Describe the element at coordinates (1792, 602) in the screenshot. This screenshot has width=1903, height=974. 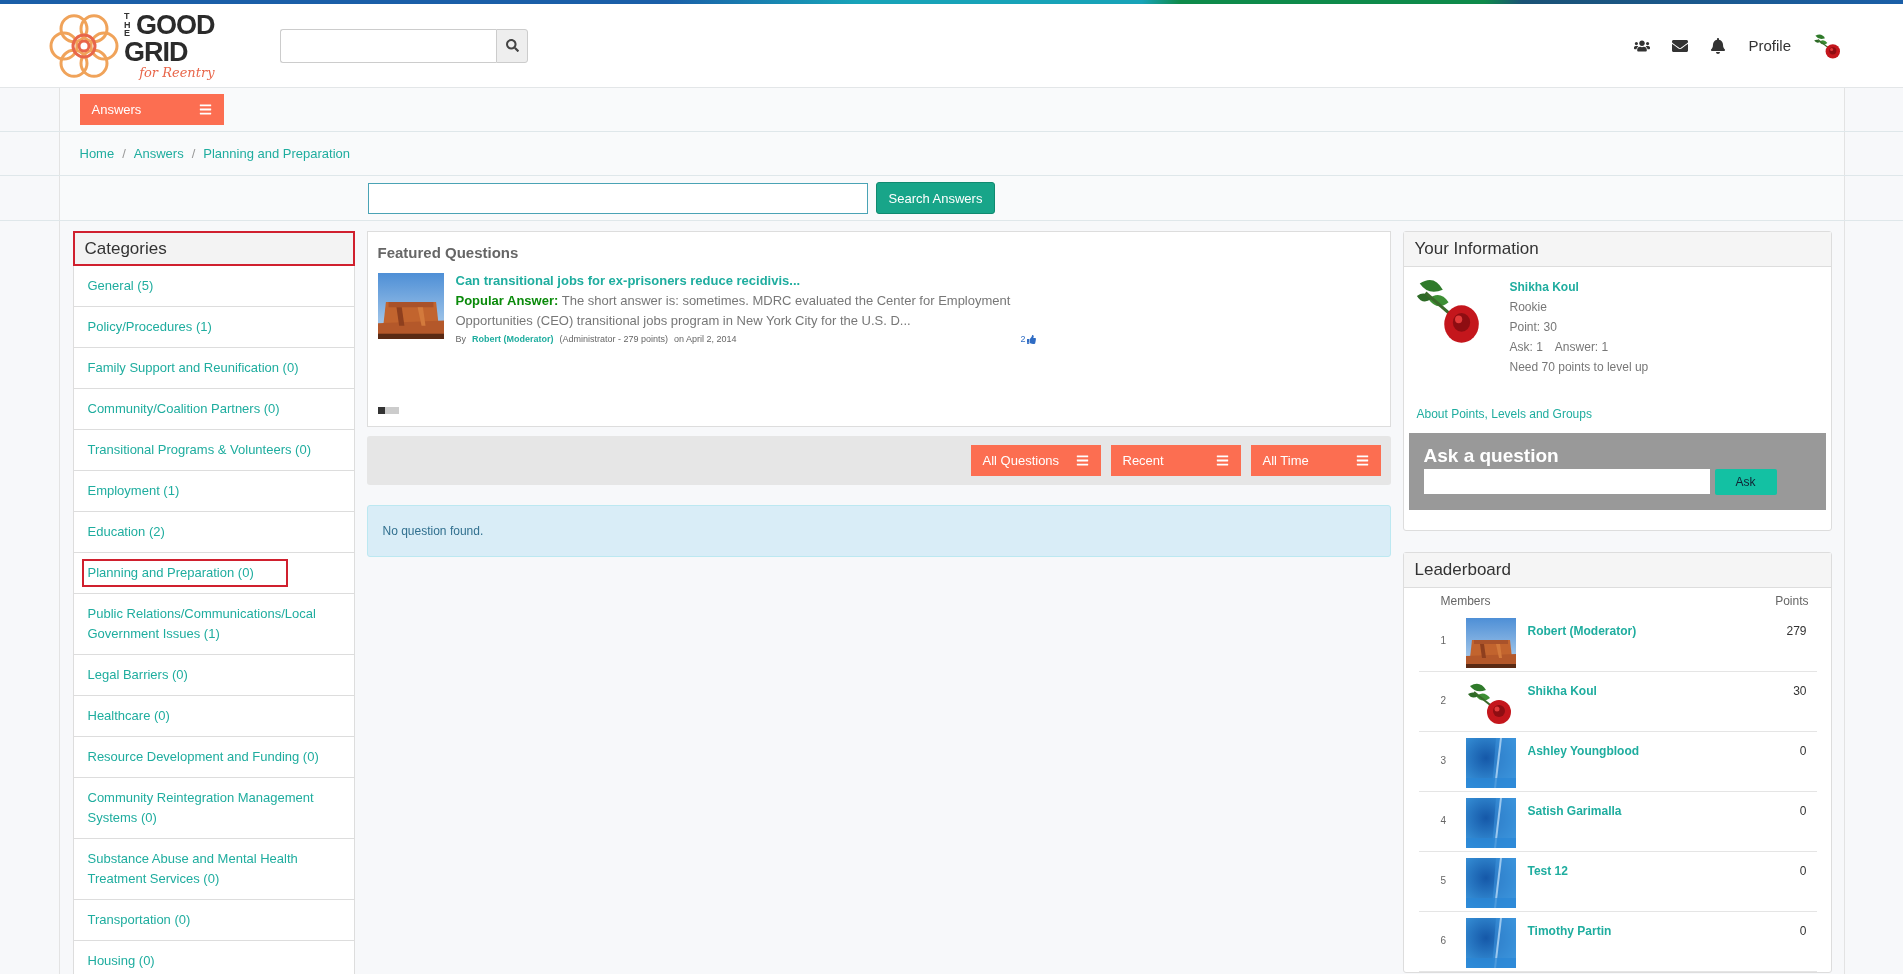
I see `column-header: Points` at that location.